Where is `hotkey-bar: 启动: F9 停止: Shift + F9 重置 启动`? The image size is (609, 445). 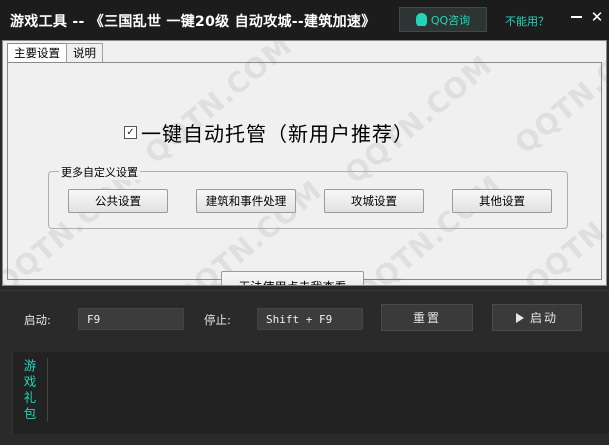 hotkey-bar: 启动: F9 停止: Shift + F9 重置 启动 is located at coordinates (304, 318).